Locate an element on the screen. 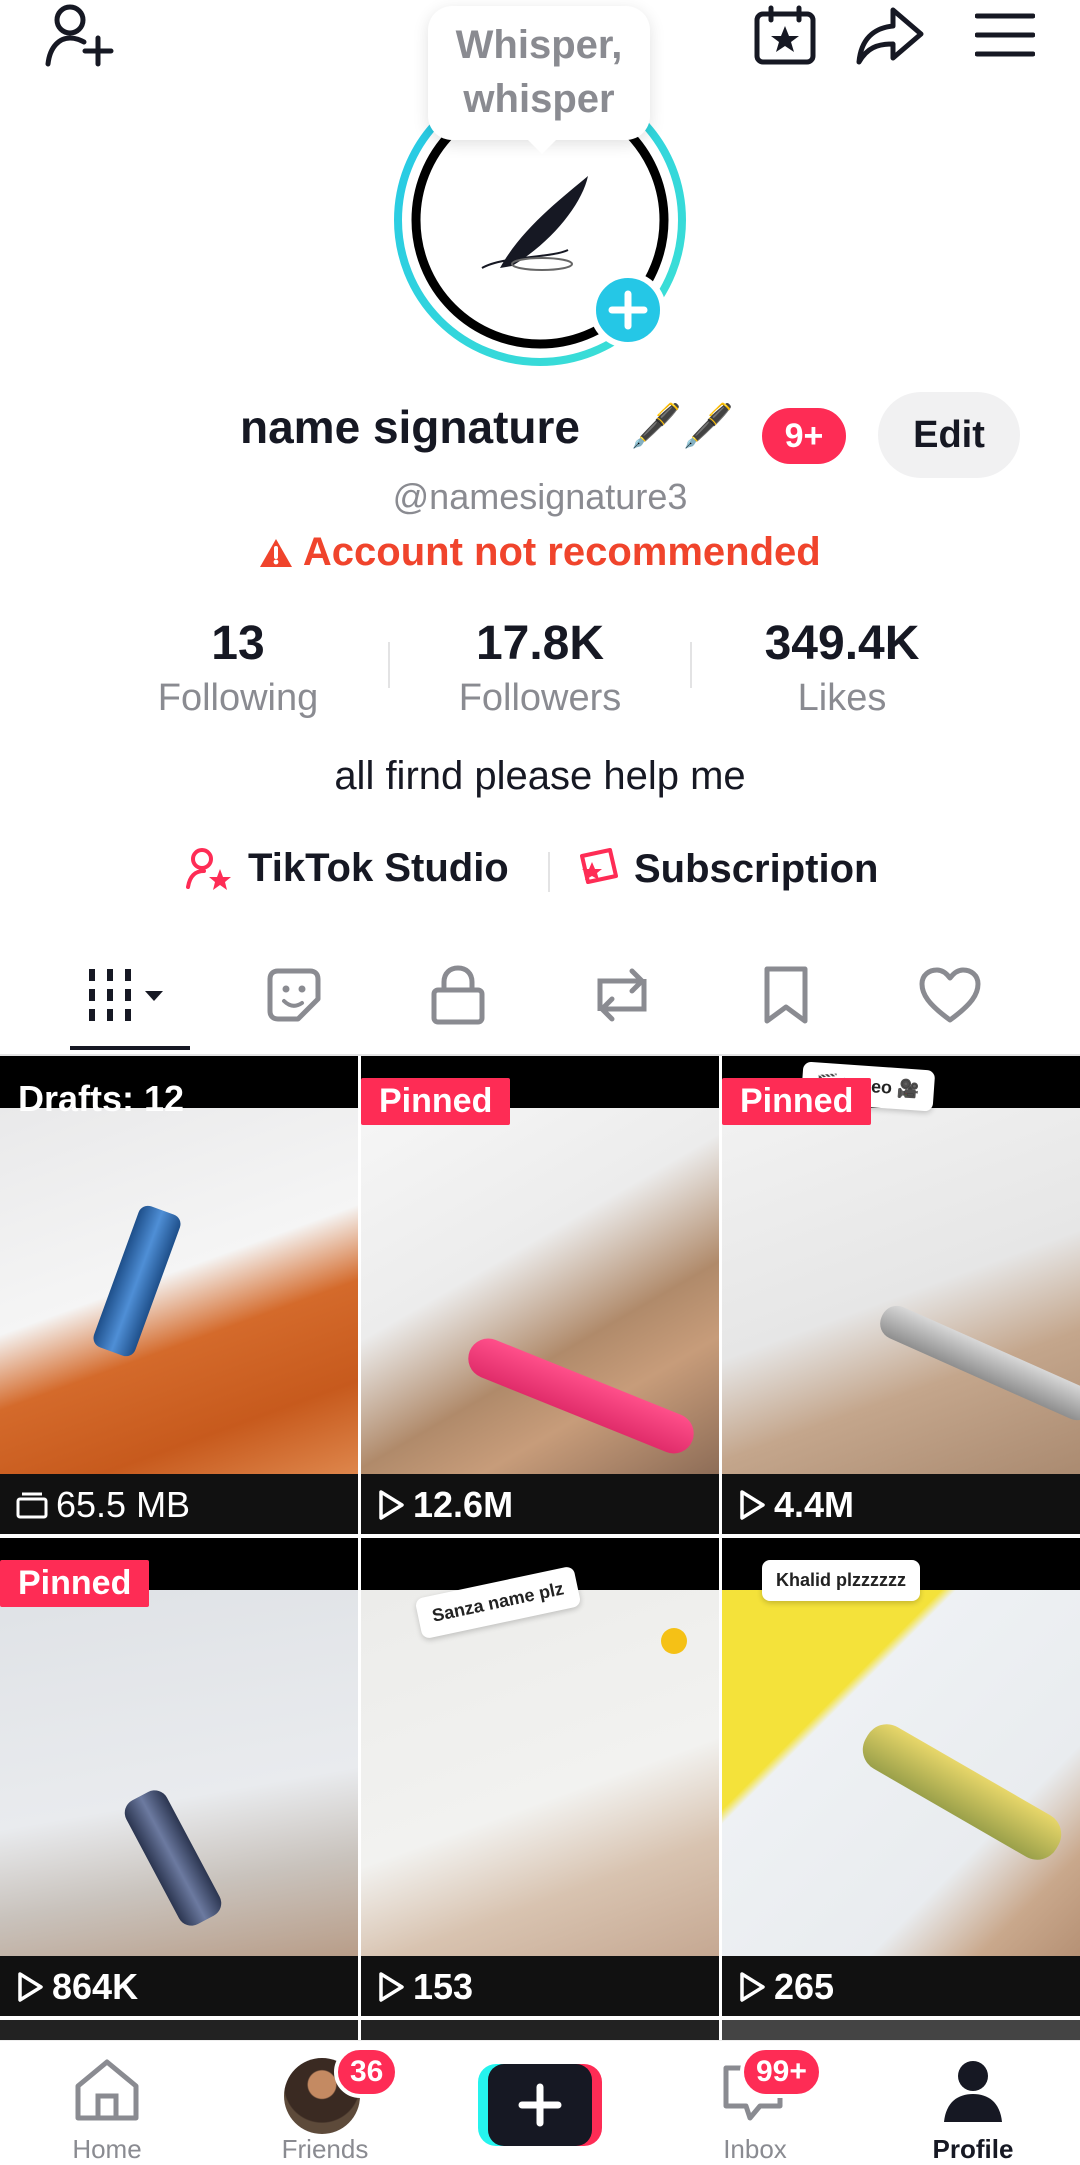  warning-icon is located at coordinates (276, 556).